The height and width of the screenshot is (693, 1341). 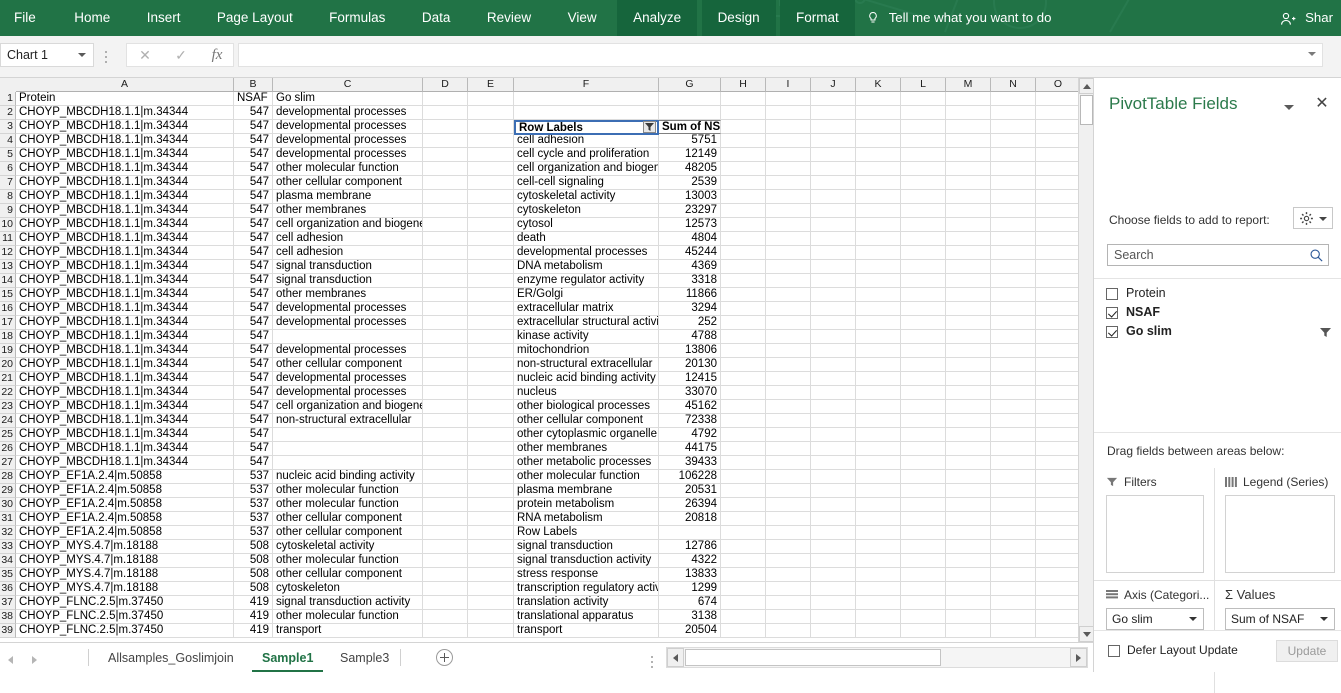 What do you see at coordinates (445, 281) in the screenshot?
I see `cell-D14` at bounding box center [445, 281].